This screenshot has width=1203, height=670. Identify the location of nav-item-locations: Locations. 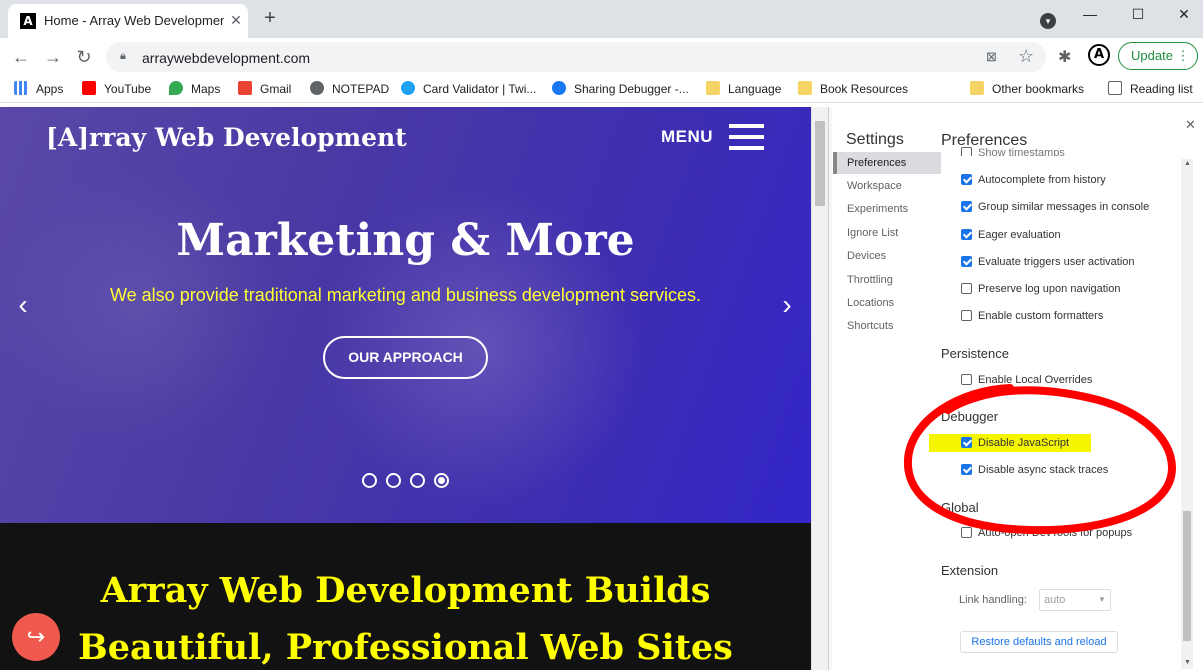
(870, 303).